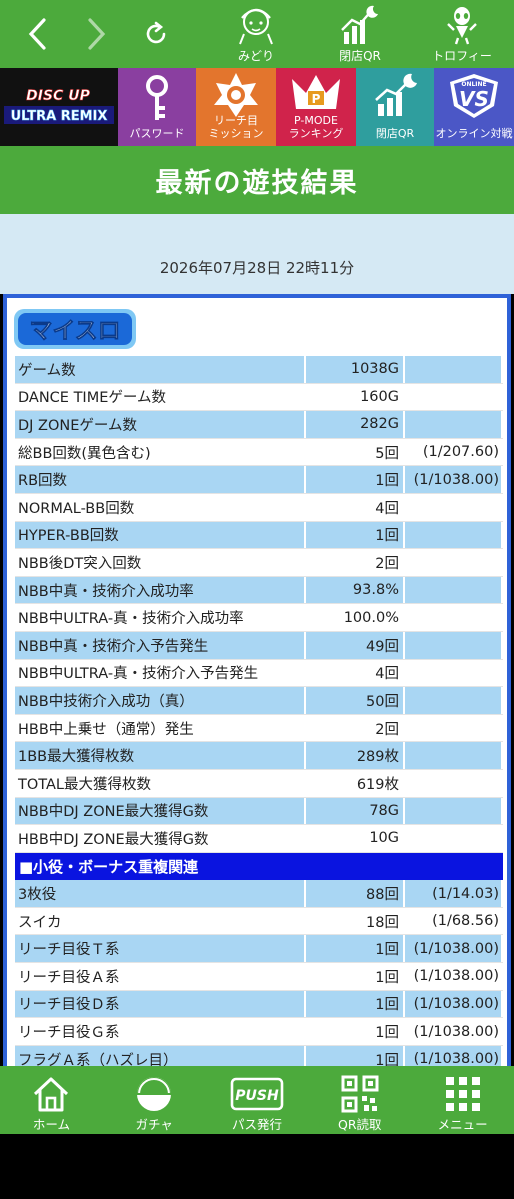  I want to click on online-battle-tile: ONLINE VS オンライン対戦, so click(474, 107).